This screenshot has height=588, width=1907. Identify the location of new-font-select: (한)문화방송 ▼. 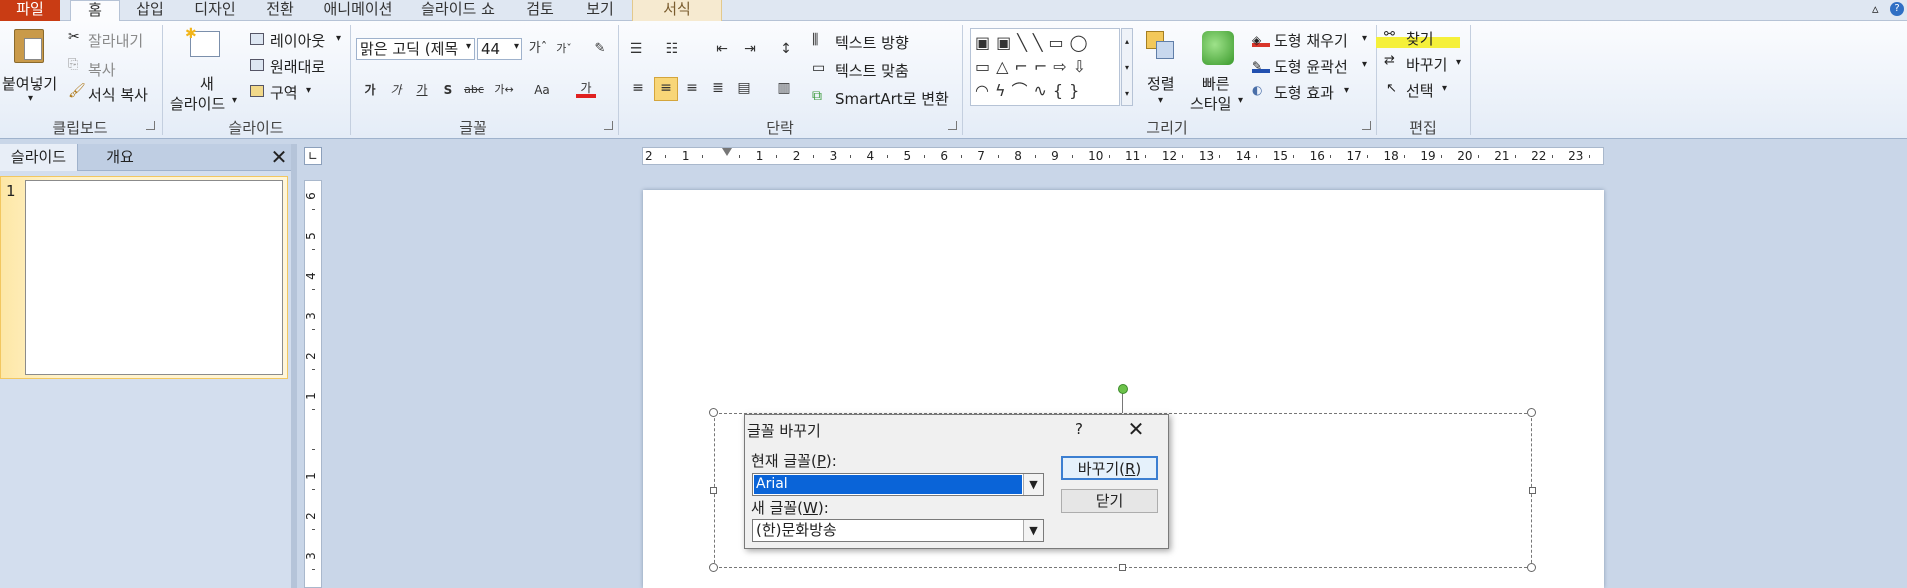
(898, 530).